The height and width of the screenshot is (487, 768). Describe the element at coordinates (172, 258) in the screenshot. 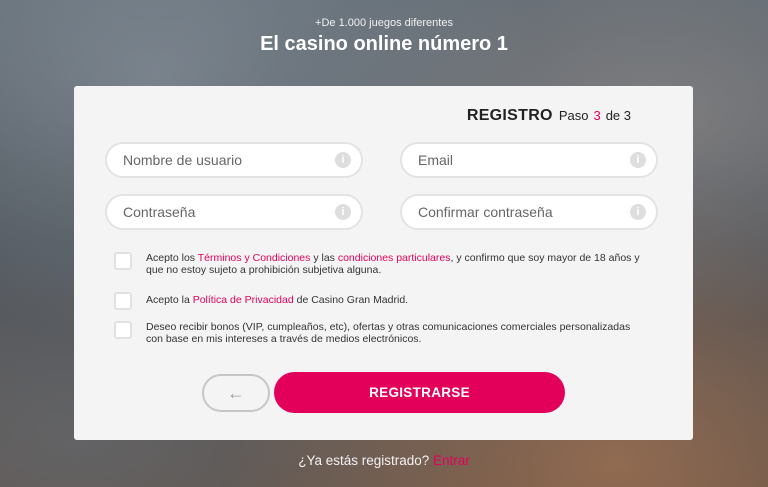

I see `terms-prefix: Acepto los` at that location.